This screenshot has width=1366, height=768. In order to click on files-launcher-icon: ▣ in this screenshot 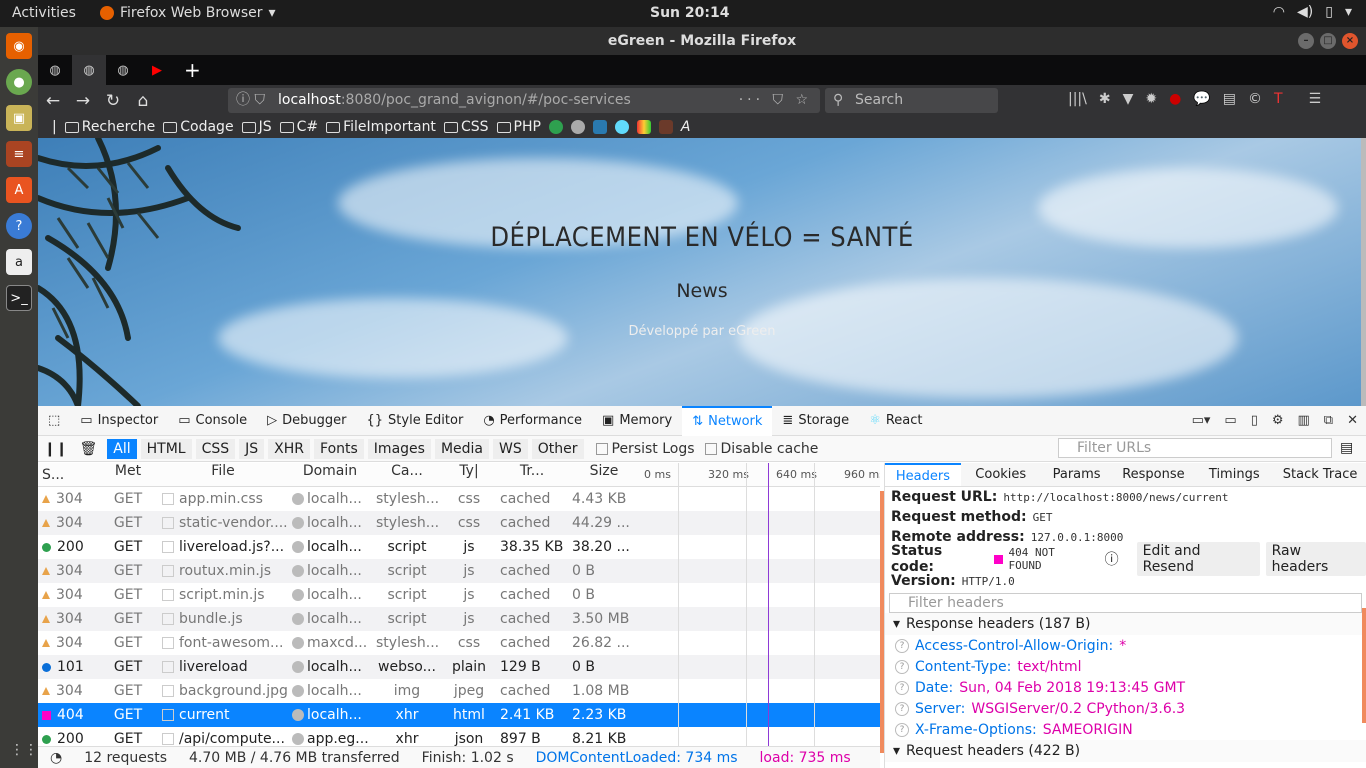, I will do `click(19, 118)`.